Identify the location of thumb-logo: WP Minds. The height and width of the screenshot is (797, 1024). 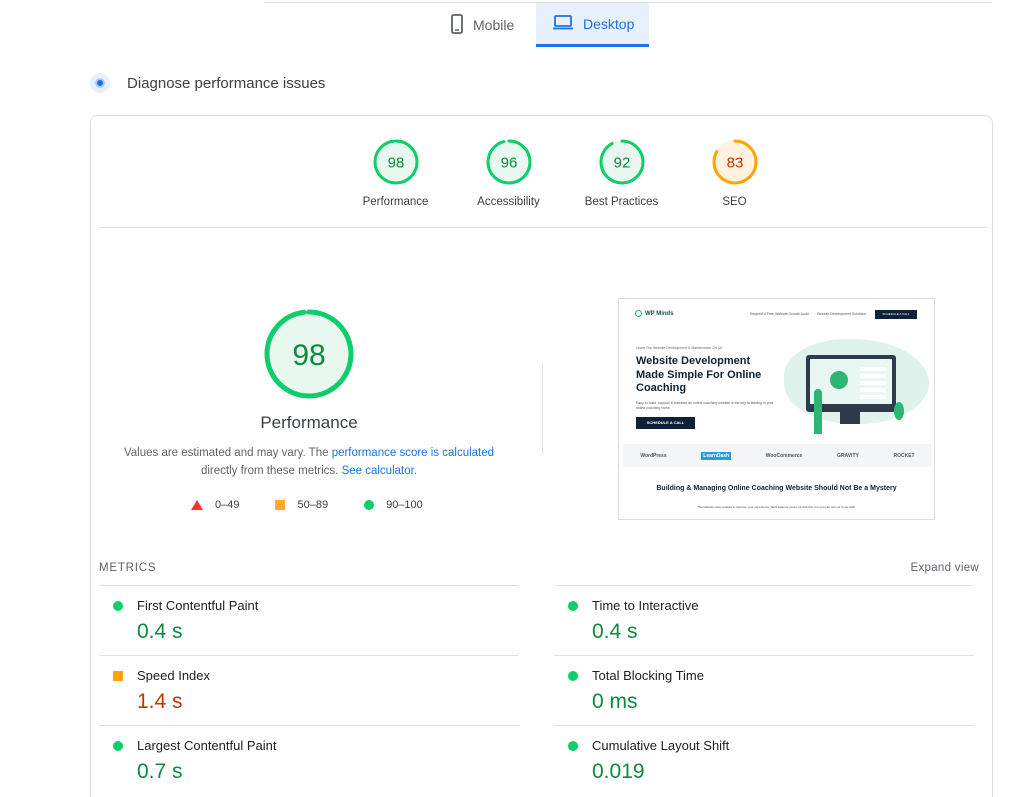
(654, 313).